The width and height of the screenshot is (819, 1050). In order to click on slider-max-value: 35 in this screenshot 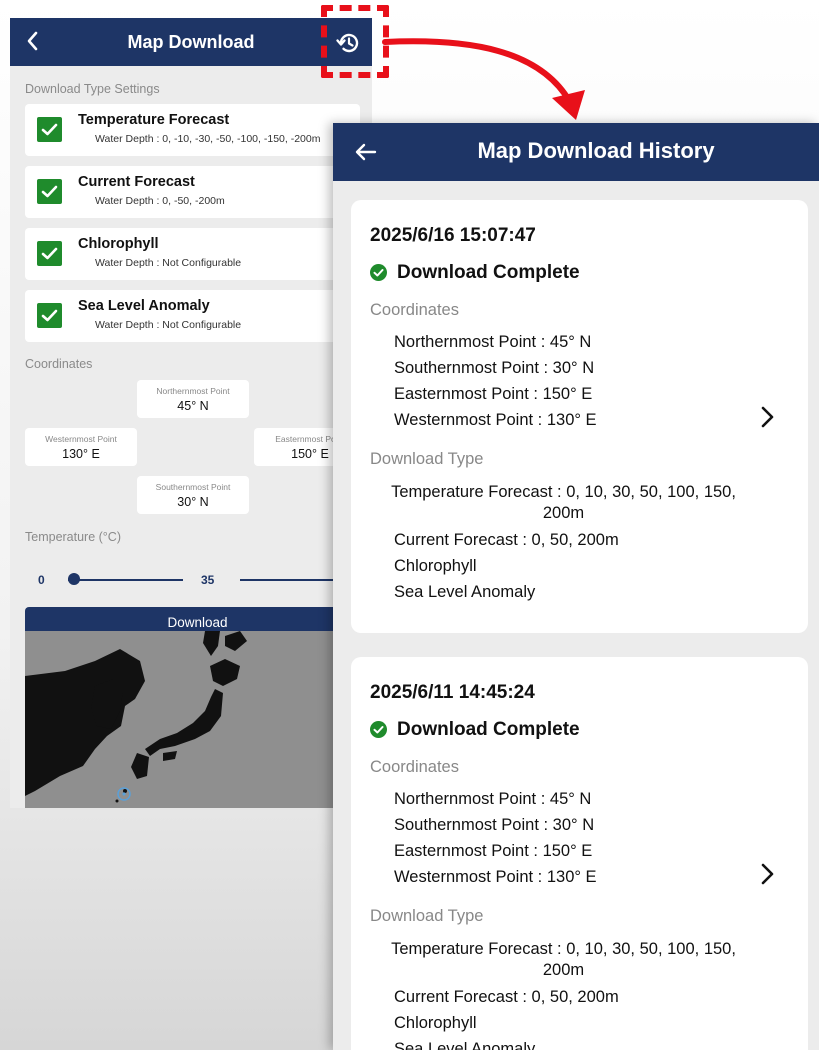, I will do `click(208, 580)`.